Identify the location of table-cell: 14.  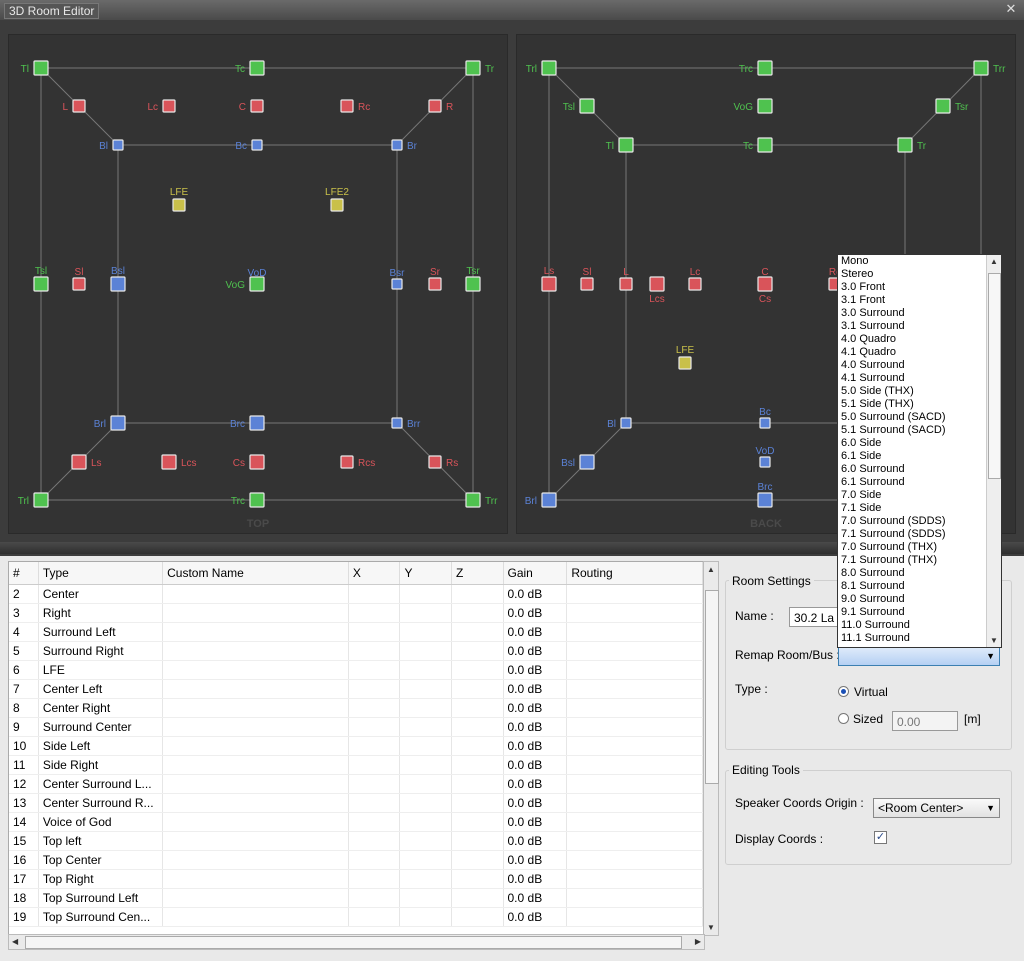
(24, 822).